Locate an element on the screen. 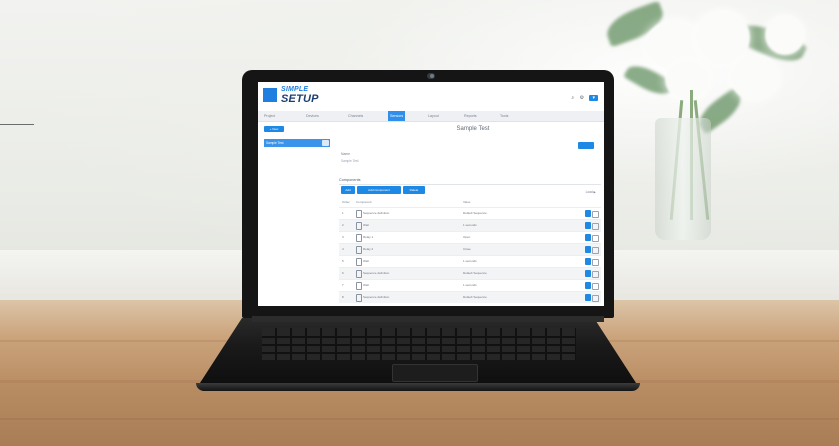  tab-layout: Layout is located at coordinates (433, 116).